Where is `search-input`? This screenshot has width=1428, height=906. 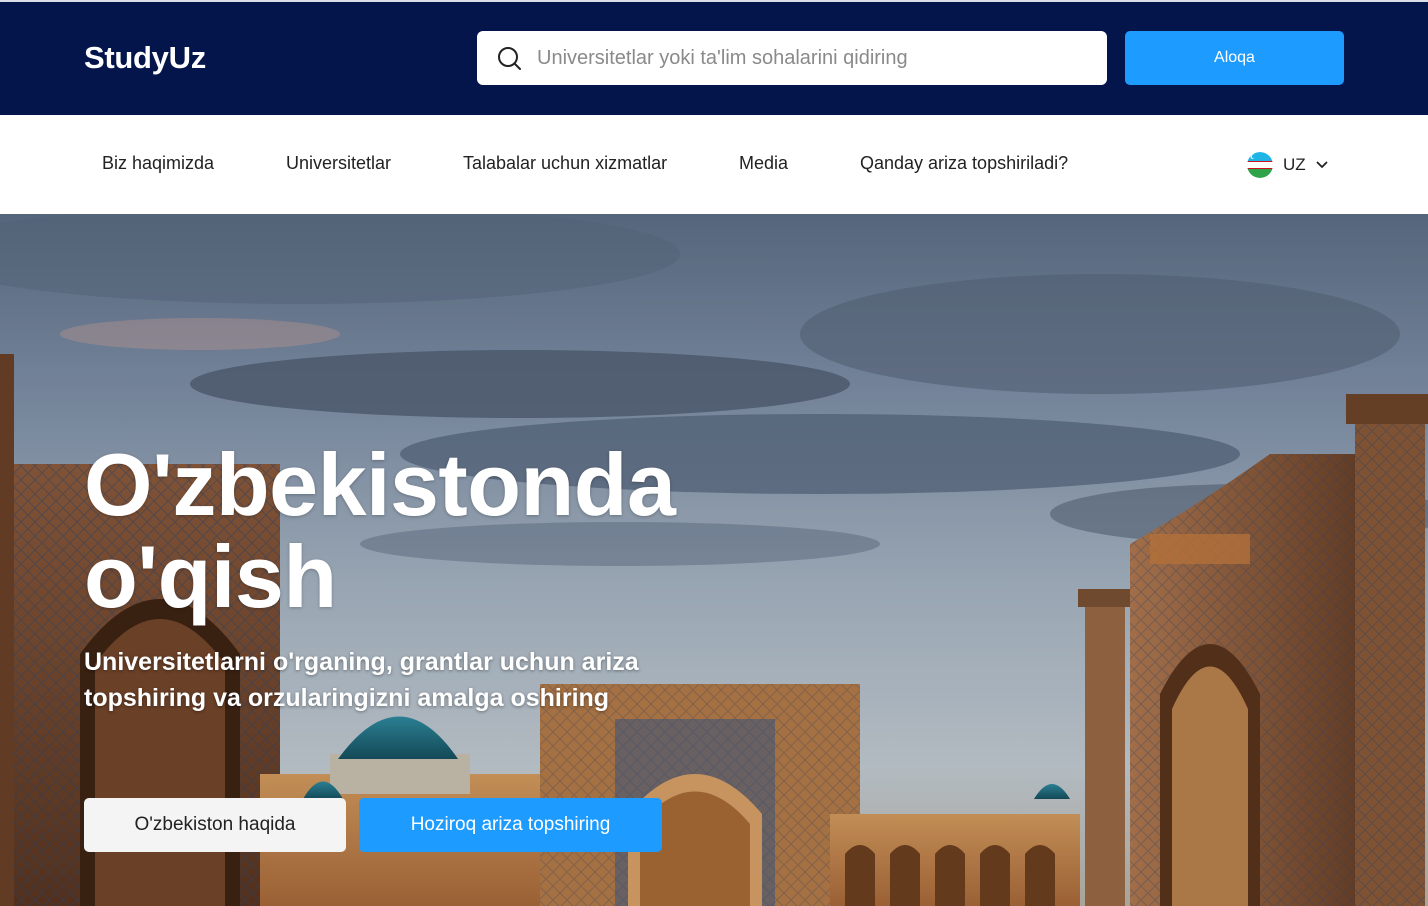 search-input is located at coordinates (814, 58).